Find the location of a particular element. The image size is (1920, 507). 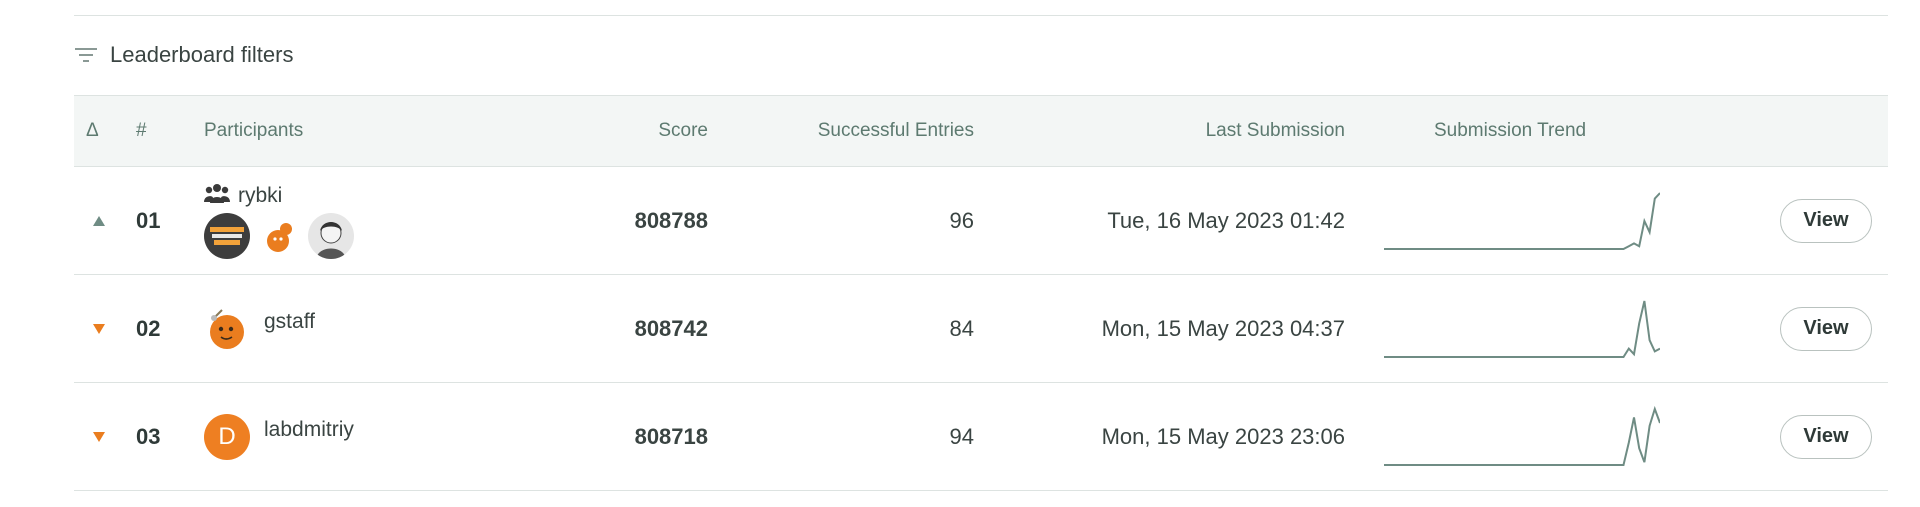

rank-up-icon is located at coordinates (99, 220).